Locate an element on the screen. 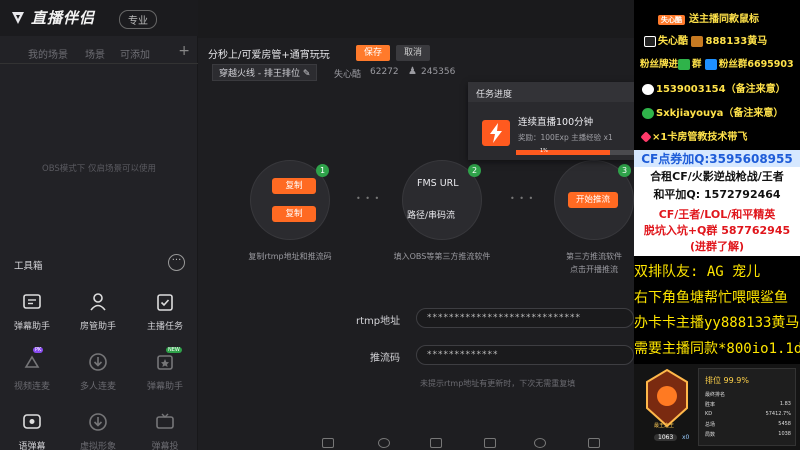  stream-key-label: 路径/串码流 is located at coordinates (431, 216).